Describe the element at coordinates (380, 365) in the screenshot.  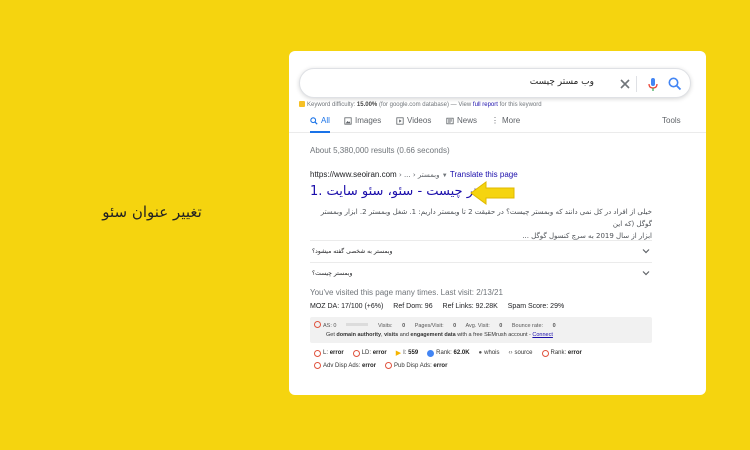
I see `seoquake-row: Adv Disp Ads: error Pub Disp Ads: error` at that location.